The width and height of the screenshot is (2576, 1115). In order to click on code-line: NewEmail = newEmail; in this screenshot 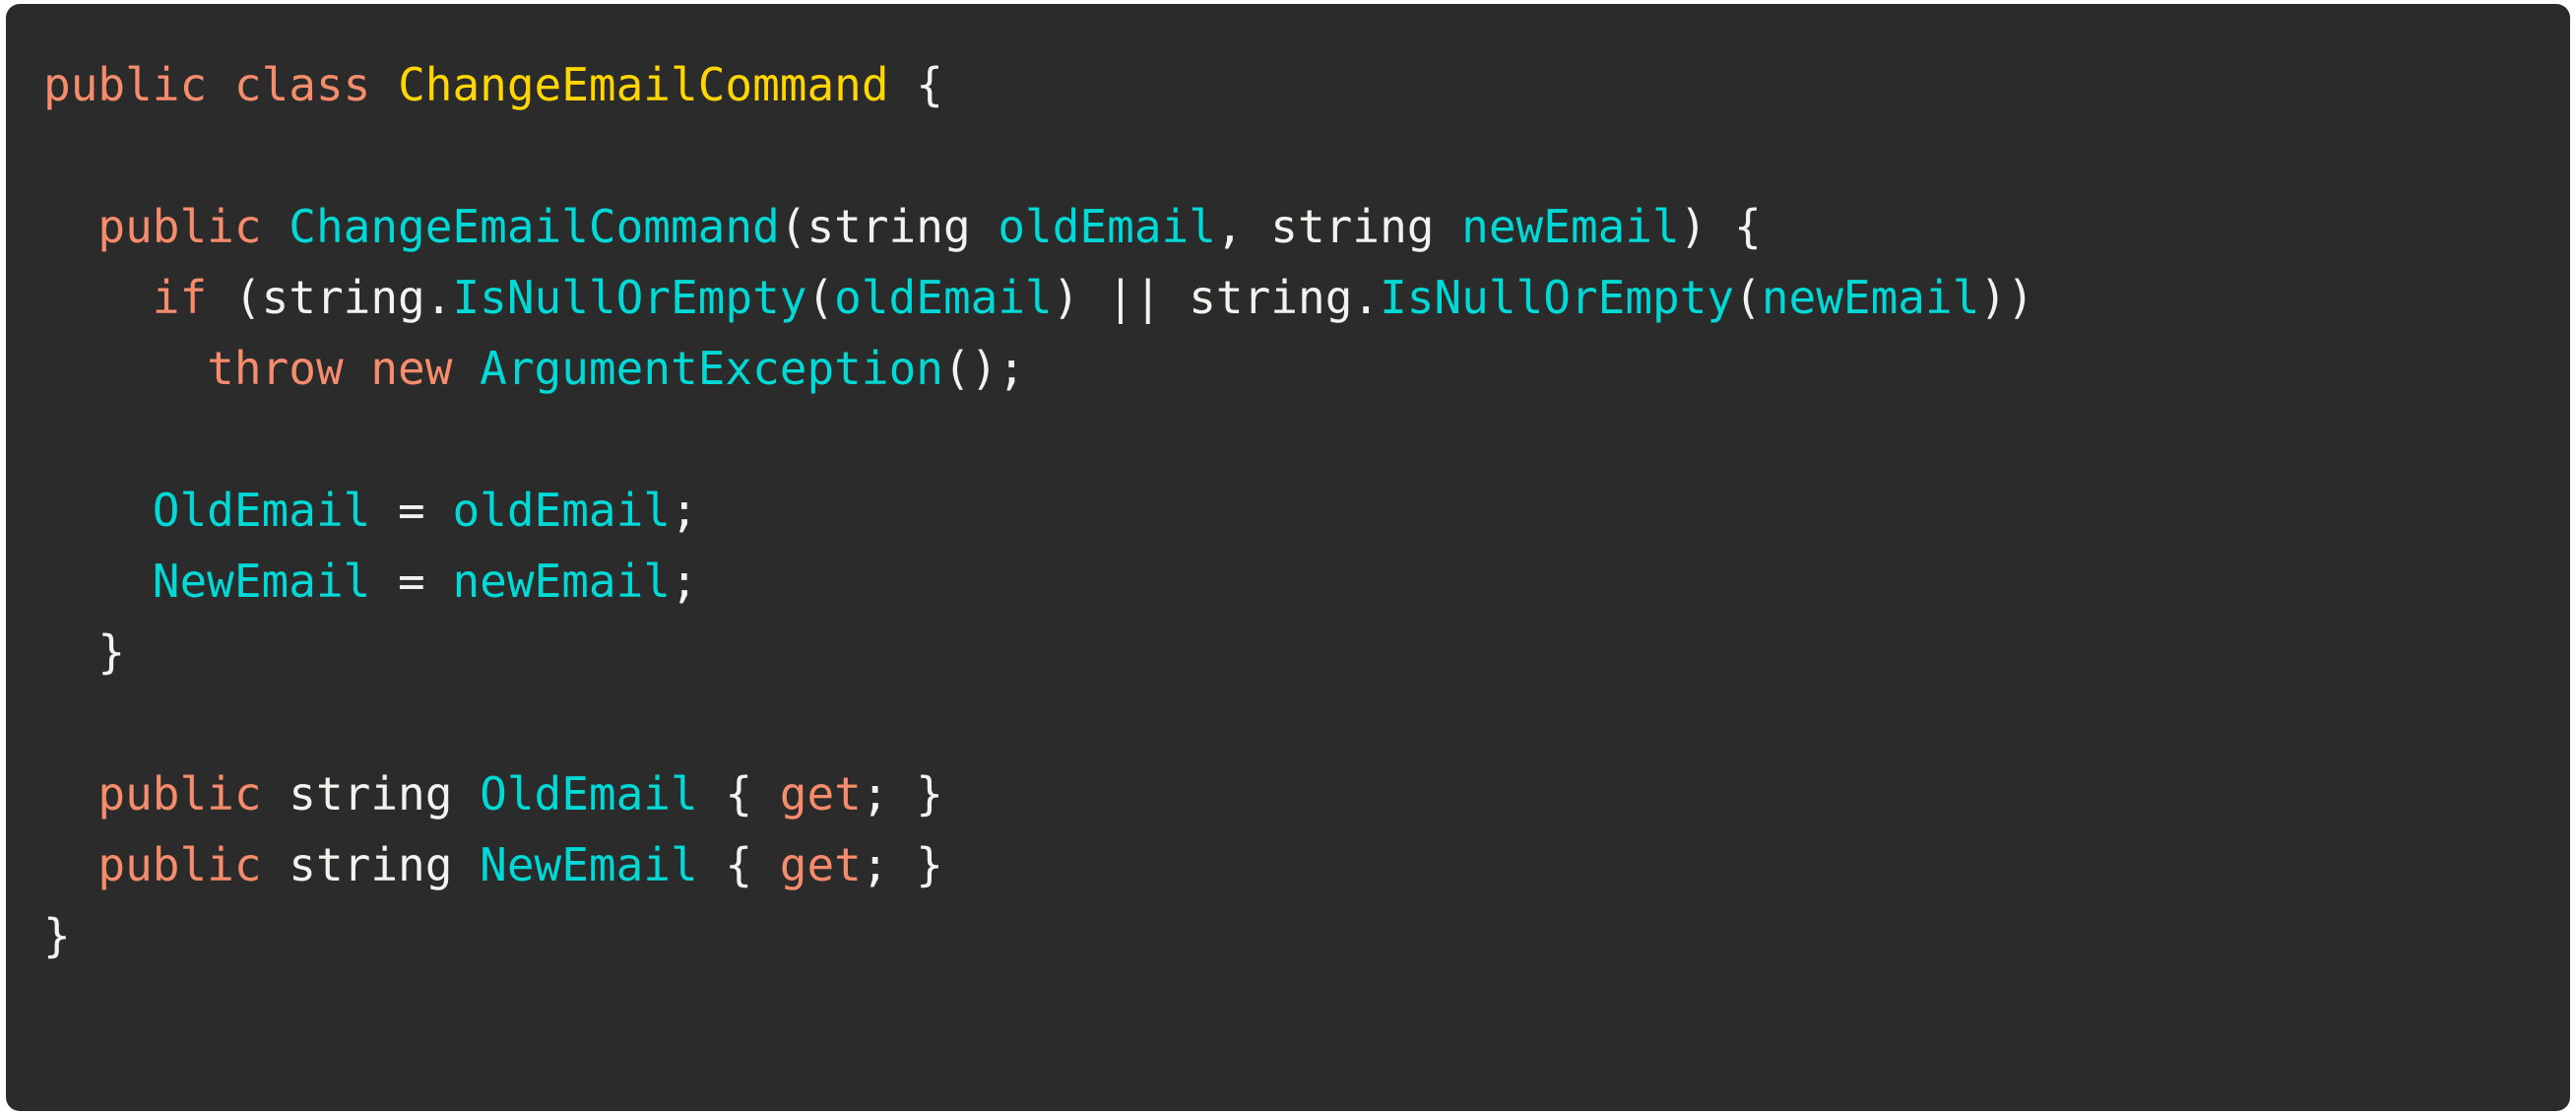, I will do `click(1288, 581)`.